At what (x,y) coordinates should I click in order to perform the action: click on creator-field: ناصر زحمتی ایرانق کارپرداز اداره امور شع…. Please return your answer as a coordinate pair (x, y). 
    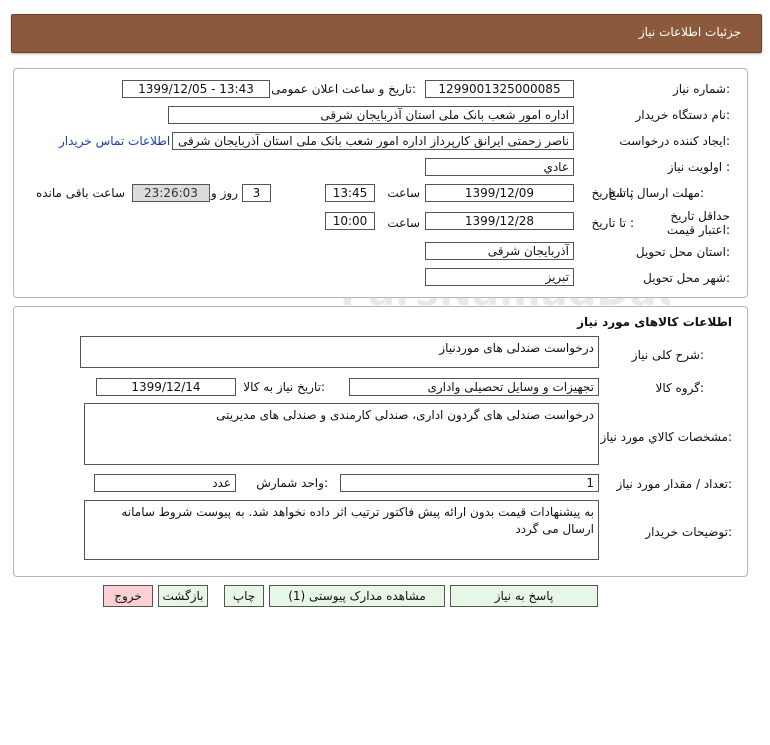
    Looking at the image, I should click on (373, 141).